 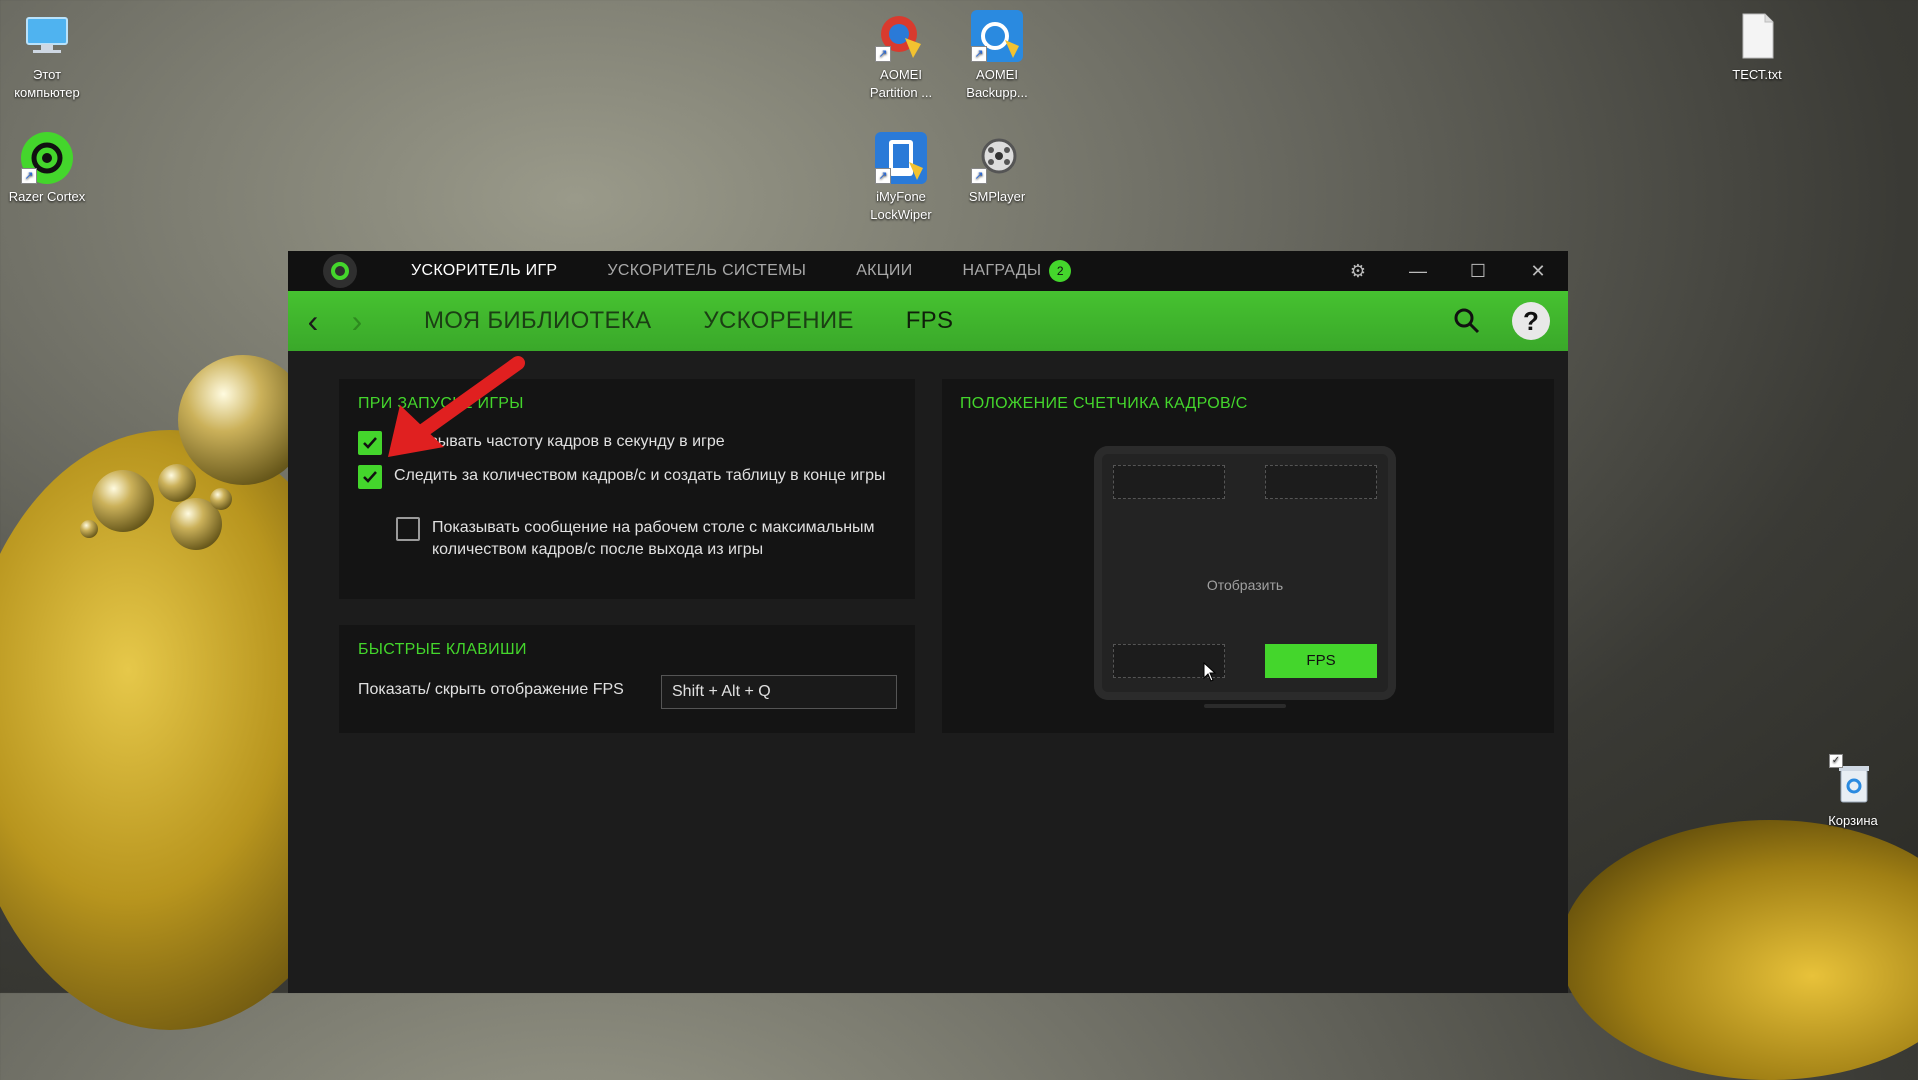 What do you see at coordinates (1853, 820) in the screenshot?
I see `desktop-icon-label: Корзина` at bounding box center [1853, 820].